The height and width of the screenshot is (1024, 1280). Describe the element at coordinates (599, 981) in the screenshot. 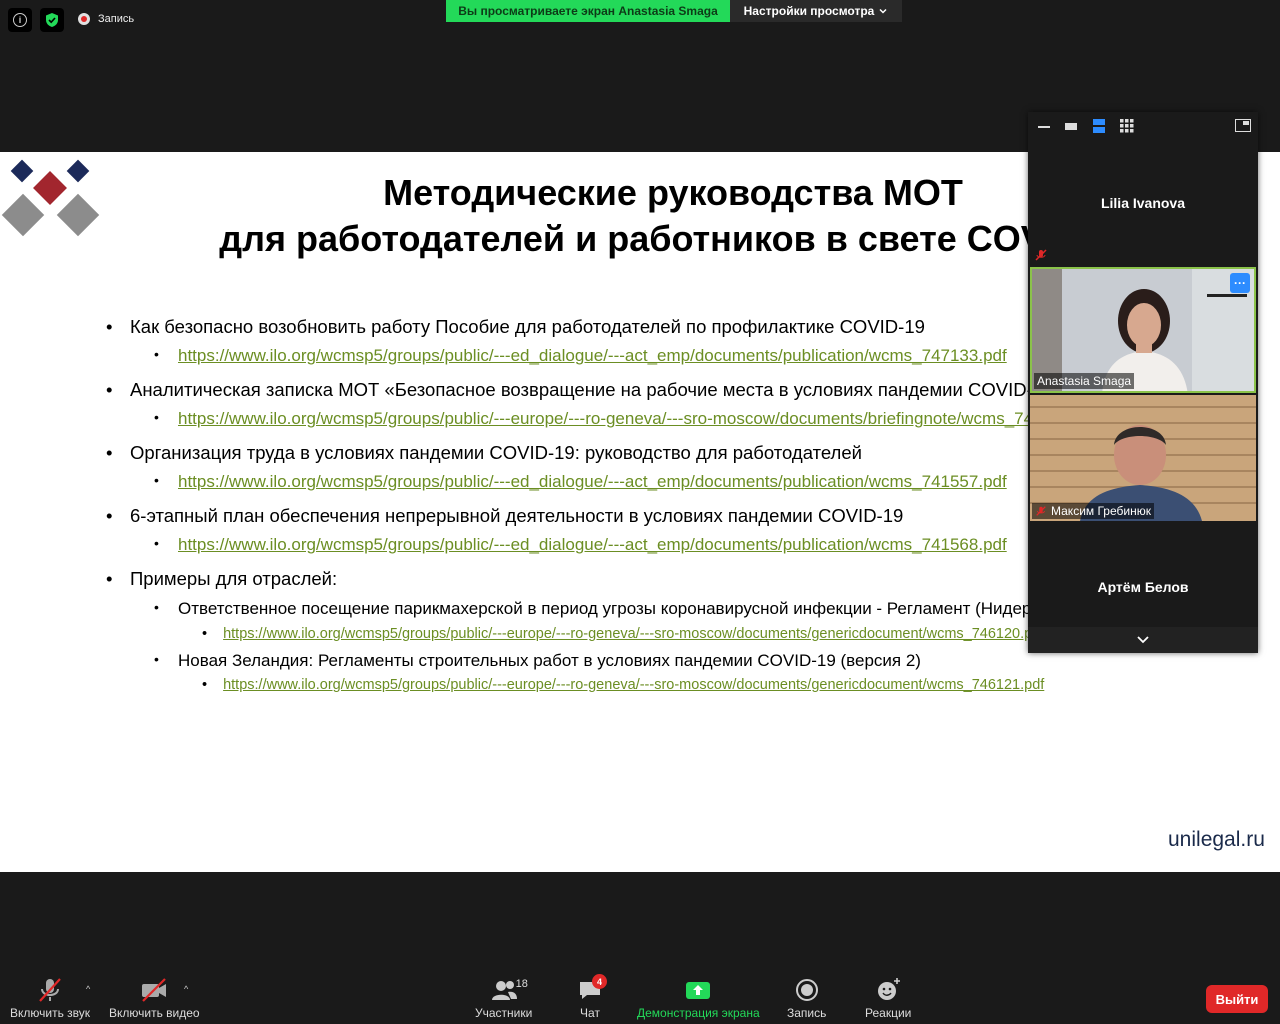

I see `chat-badge: 4` at that location.